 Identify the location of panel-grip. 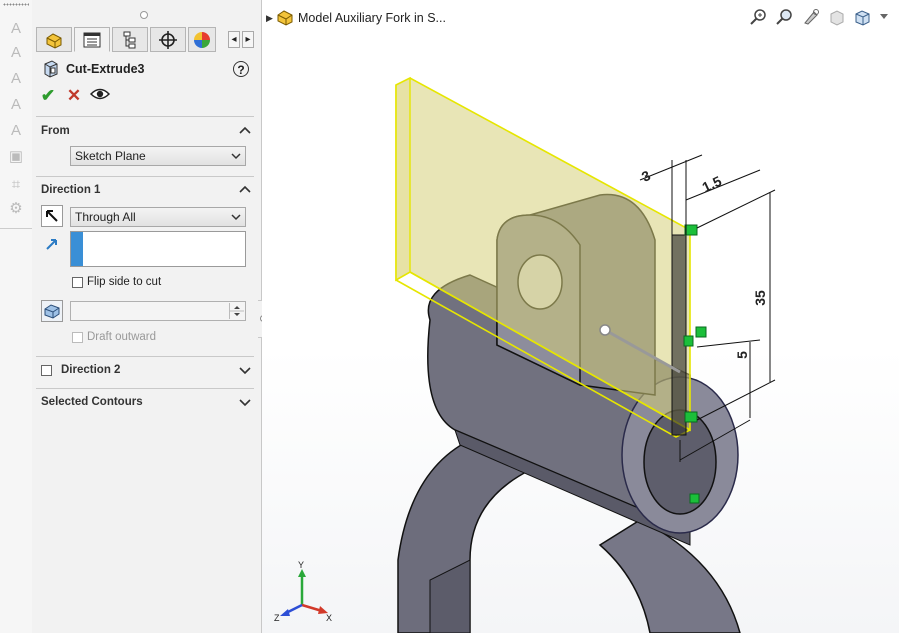
(144, 15).